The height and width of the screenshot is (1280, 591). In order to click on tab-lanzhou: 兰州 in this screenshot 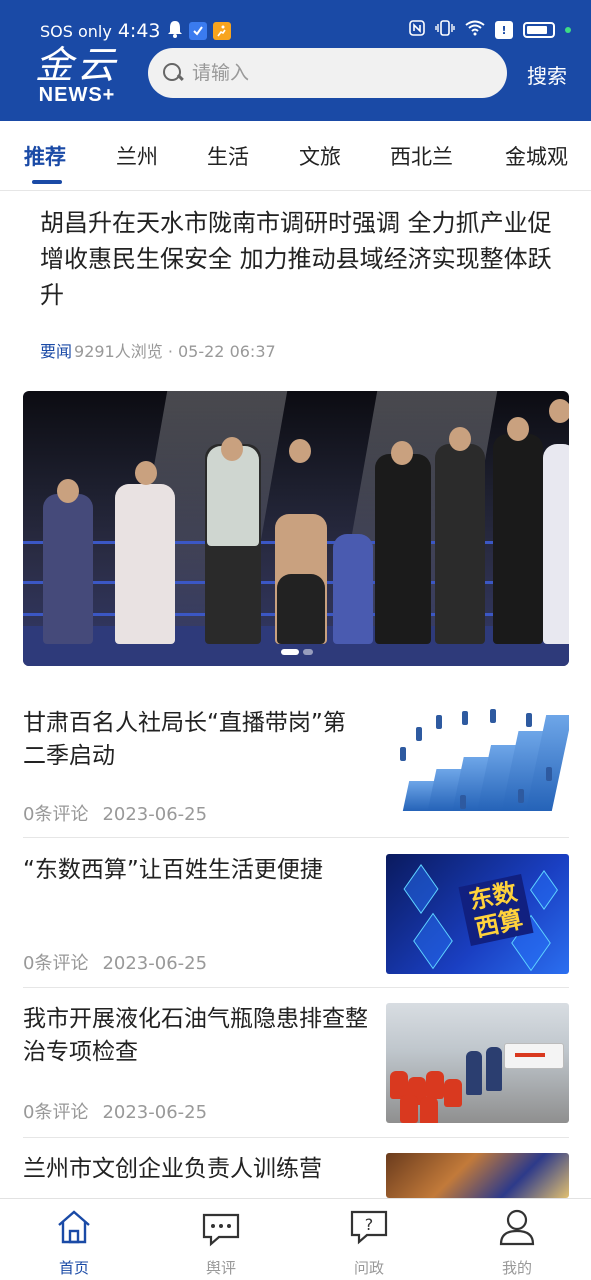, I will do `click(137, 156)`.